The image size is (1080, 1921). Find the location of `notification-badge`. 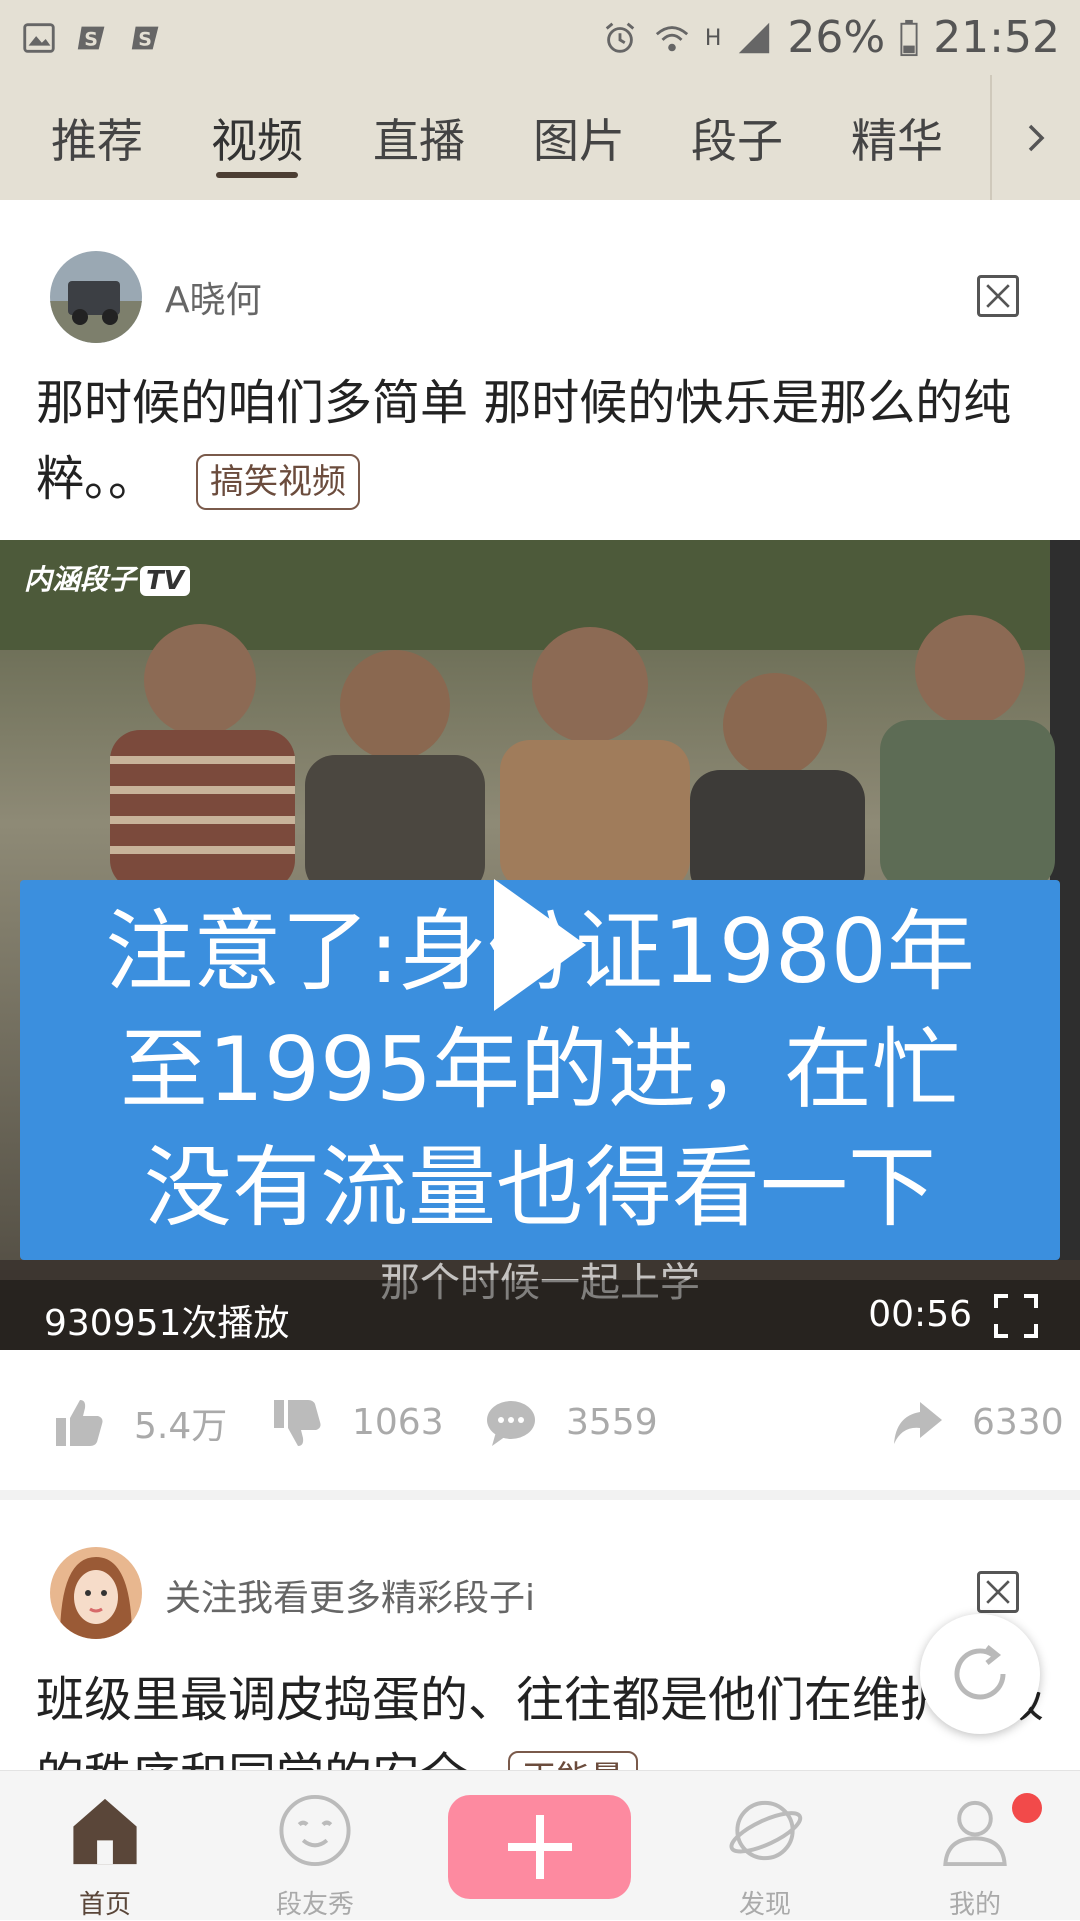

notification-badge is located at coordinates (1027, 1808).